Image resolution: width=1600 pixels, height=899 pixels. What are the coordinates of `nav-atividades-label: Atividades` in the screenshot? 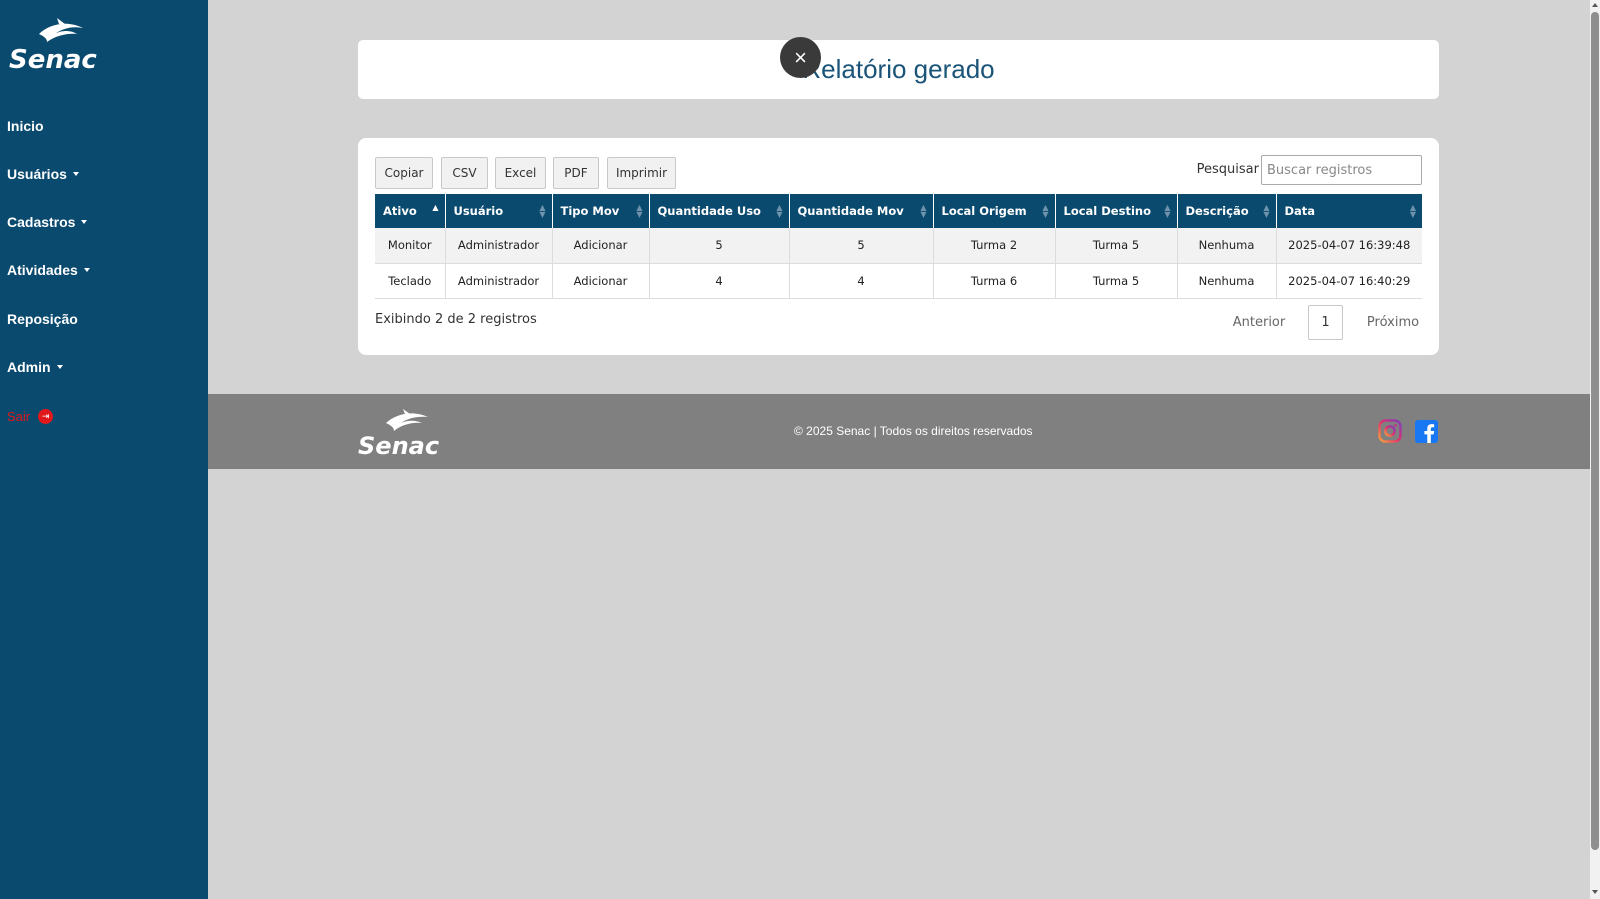 It's located at (42, 270).